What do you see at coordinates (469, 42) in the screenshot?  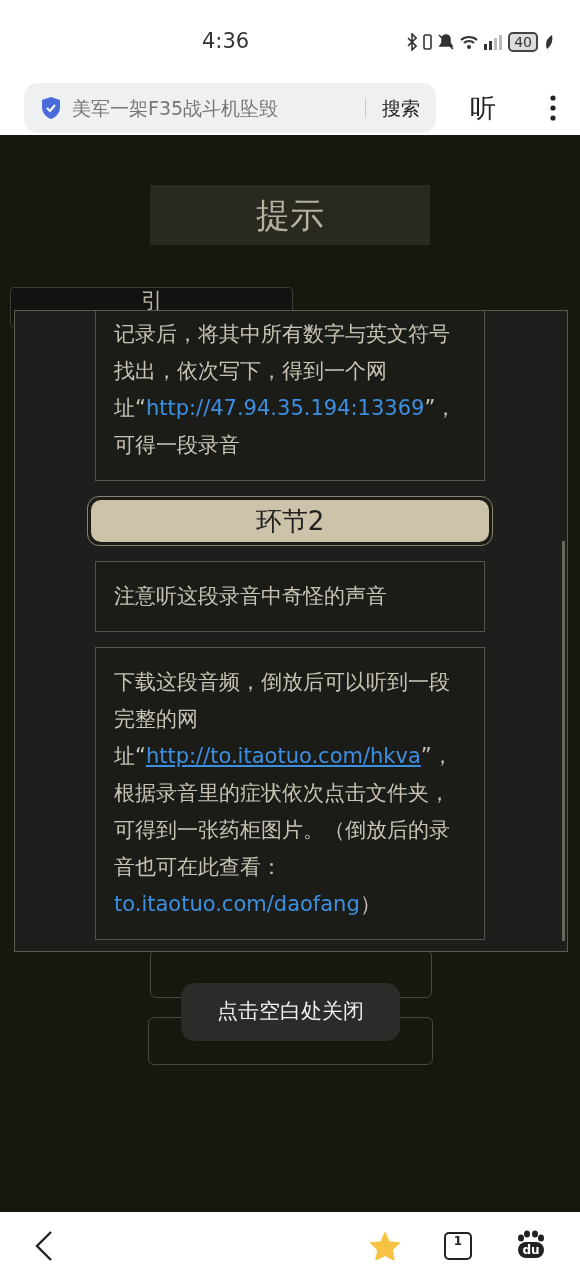 I see `wifi-icon` at bounding box center [469, 42].